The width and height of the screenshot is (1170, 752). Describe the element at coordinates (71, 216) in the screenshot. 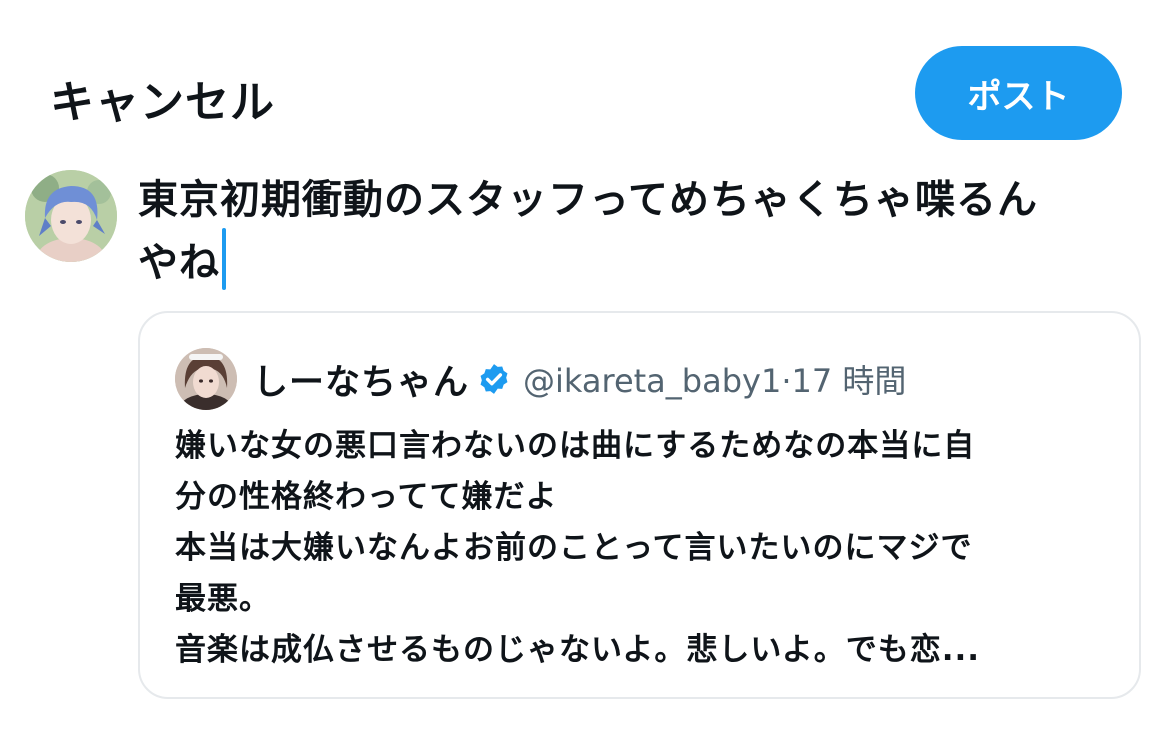

I see `user-avatar` at that location.